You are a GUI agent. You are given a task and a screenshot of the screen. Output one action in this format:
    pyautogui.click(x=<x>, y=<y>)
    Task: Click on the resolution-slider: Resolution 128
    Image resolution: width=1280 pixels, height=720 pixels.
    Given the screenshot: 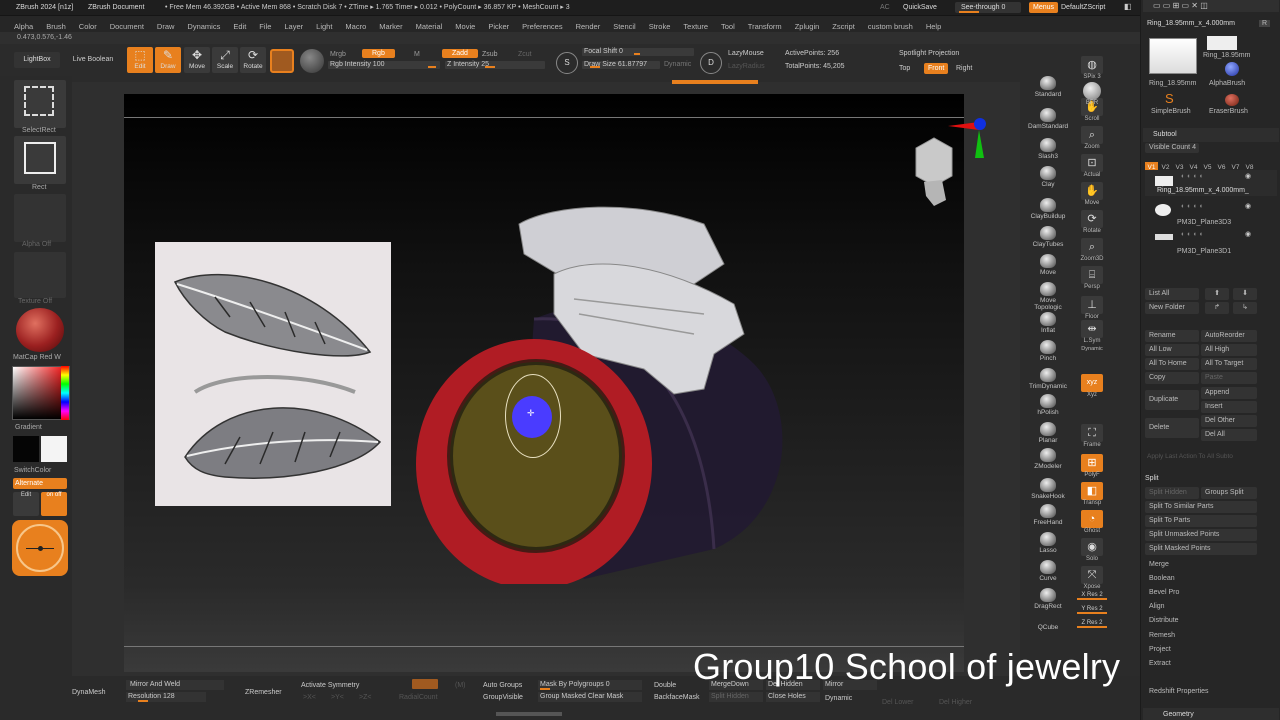 What is the action you would take?
    pyautogui.click(x=166, y=697)
    